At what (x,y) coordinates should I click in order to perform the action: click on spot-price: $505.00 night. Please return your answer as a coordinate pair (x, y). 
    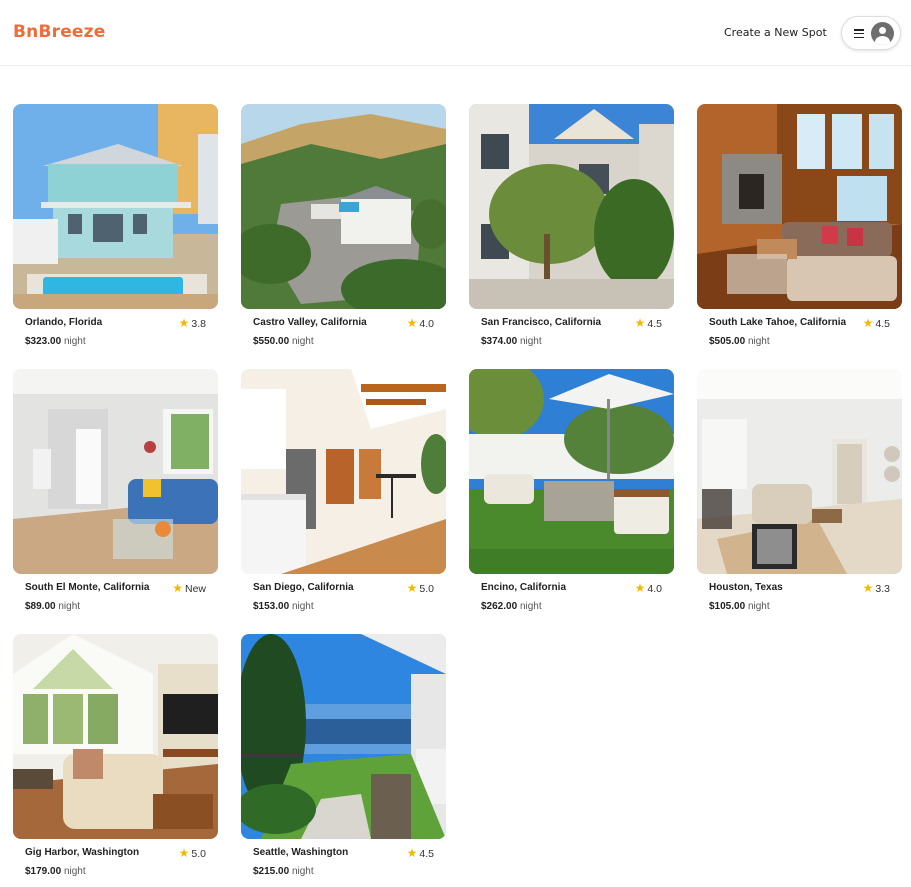
    Looking at the image, I should click on (739, 341).